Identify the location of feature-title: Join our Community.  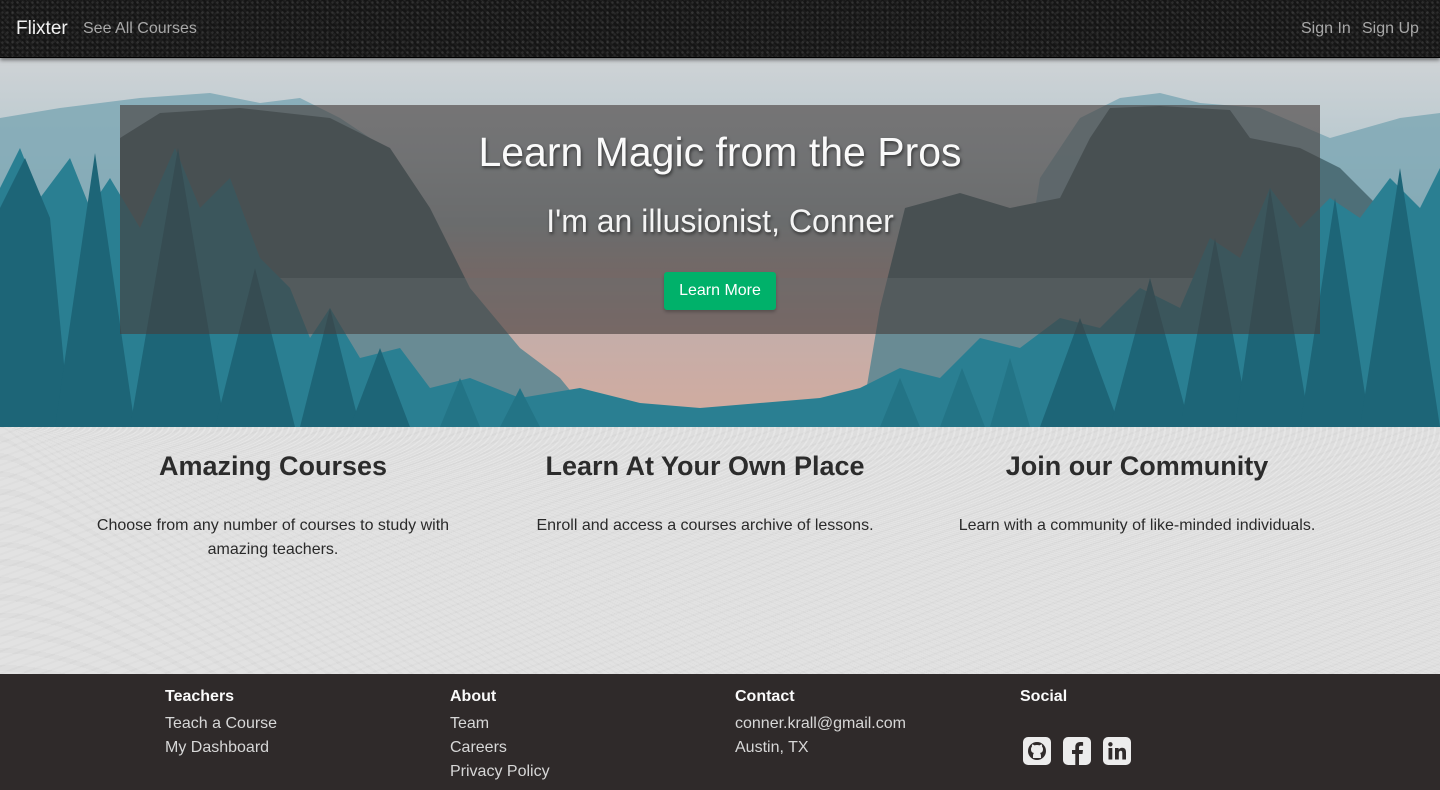
(1137, 466).